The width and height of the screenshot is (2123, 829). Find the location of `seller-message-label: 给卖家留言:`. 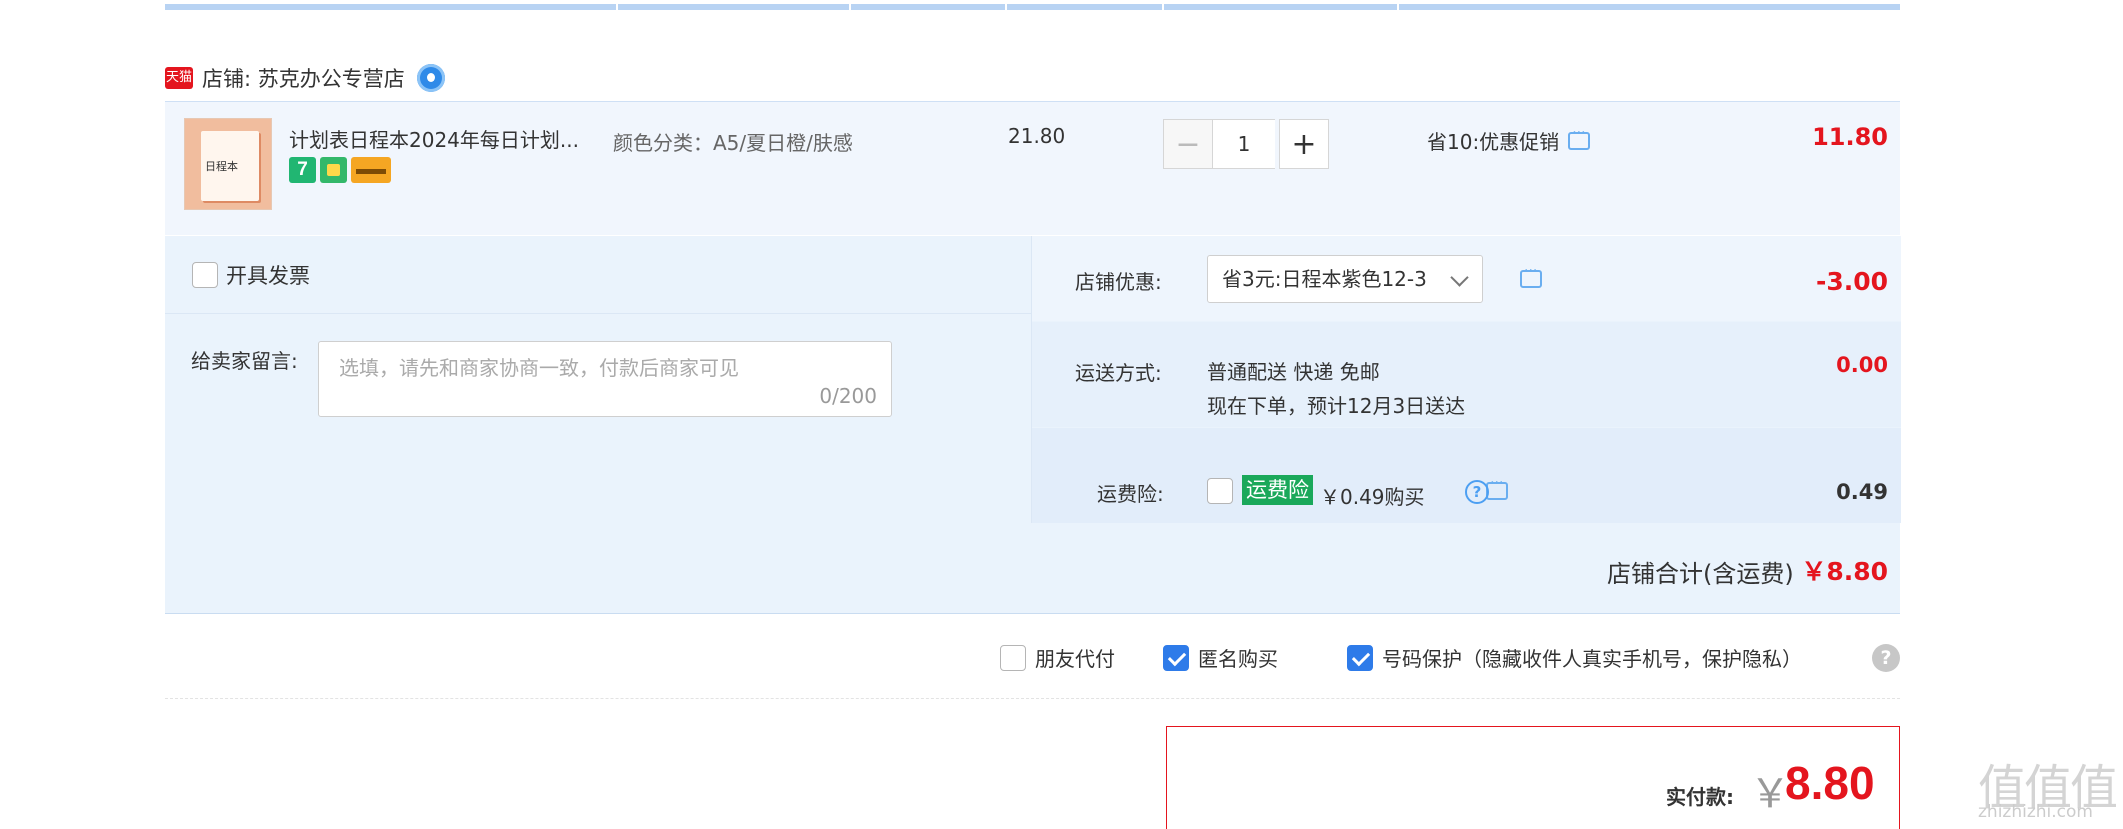

seller-message-label: 给卖家留言: is located at coordinates (244, 361).